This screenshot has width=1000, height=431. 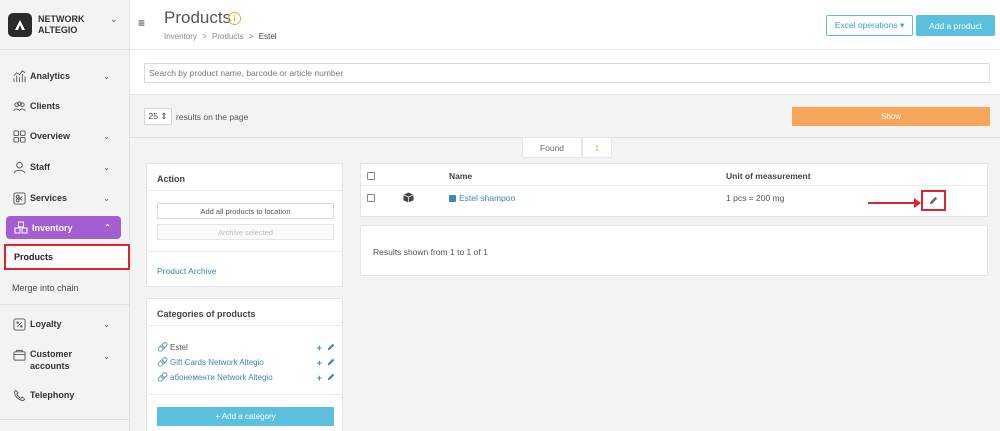 I want to click on table-row-name: Estel shampoo, so click(x=482, y=198).